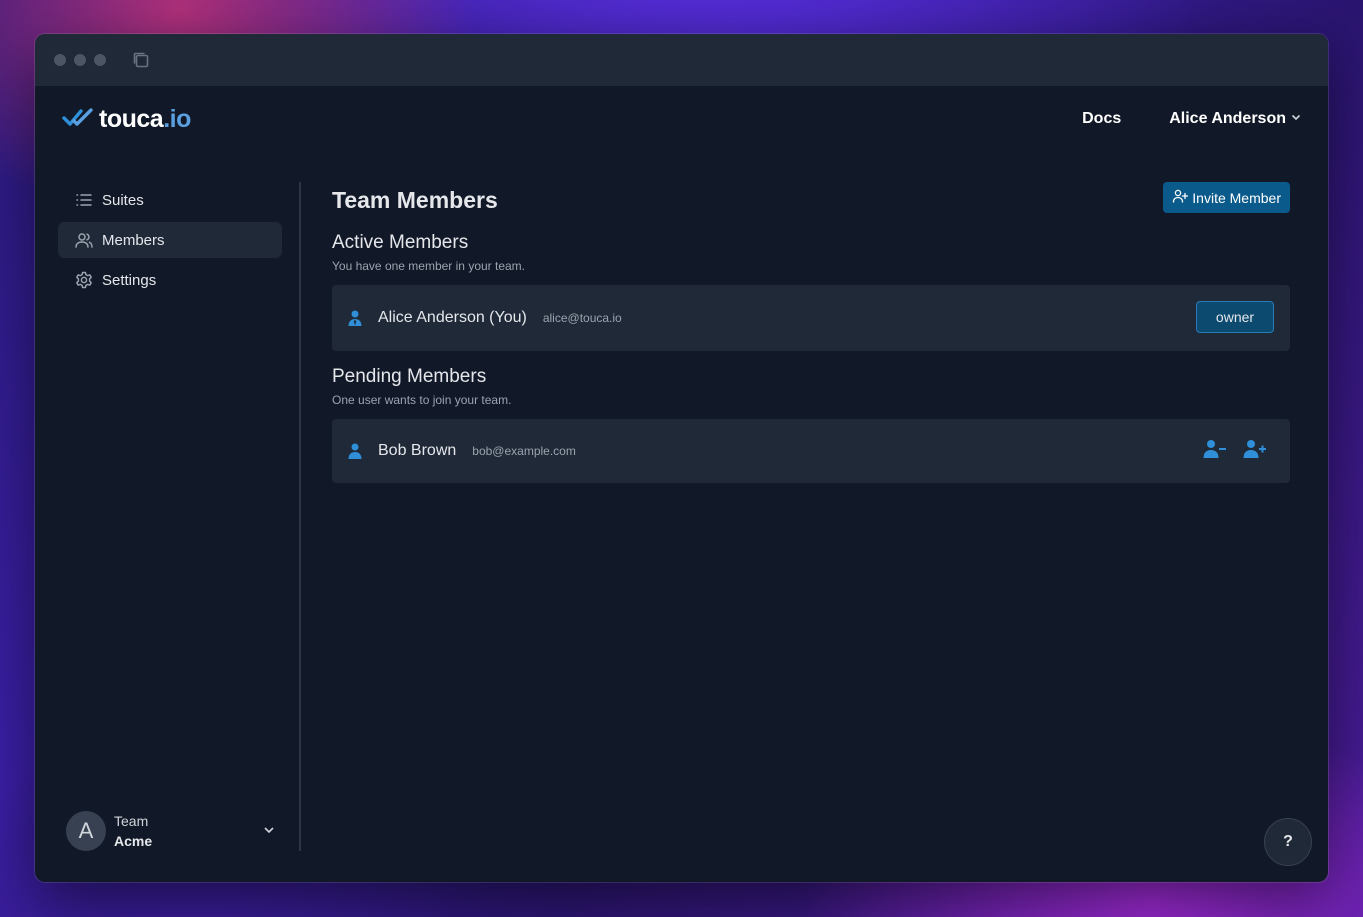  What do you see at coordinates (168, 516) in the screenshot?
I see `sidebar: Suites Members Settings A Team Acme` at bounding box center [168, 516].